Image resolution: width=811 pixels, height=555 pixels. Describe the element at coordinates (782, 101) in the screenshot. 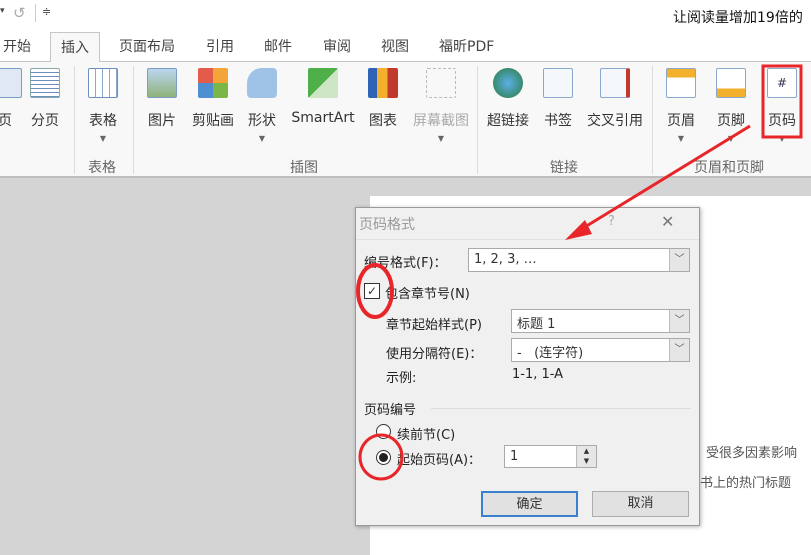

I see `highlight-box` at that location.